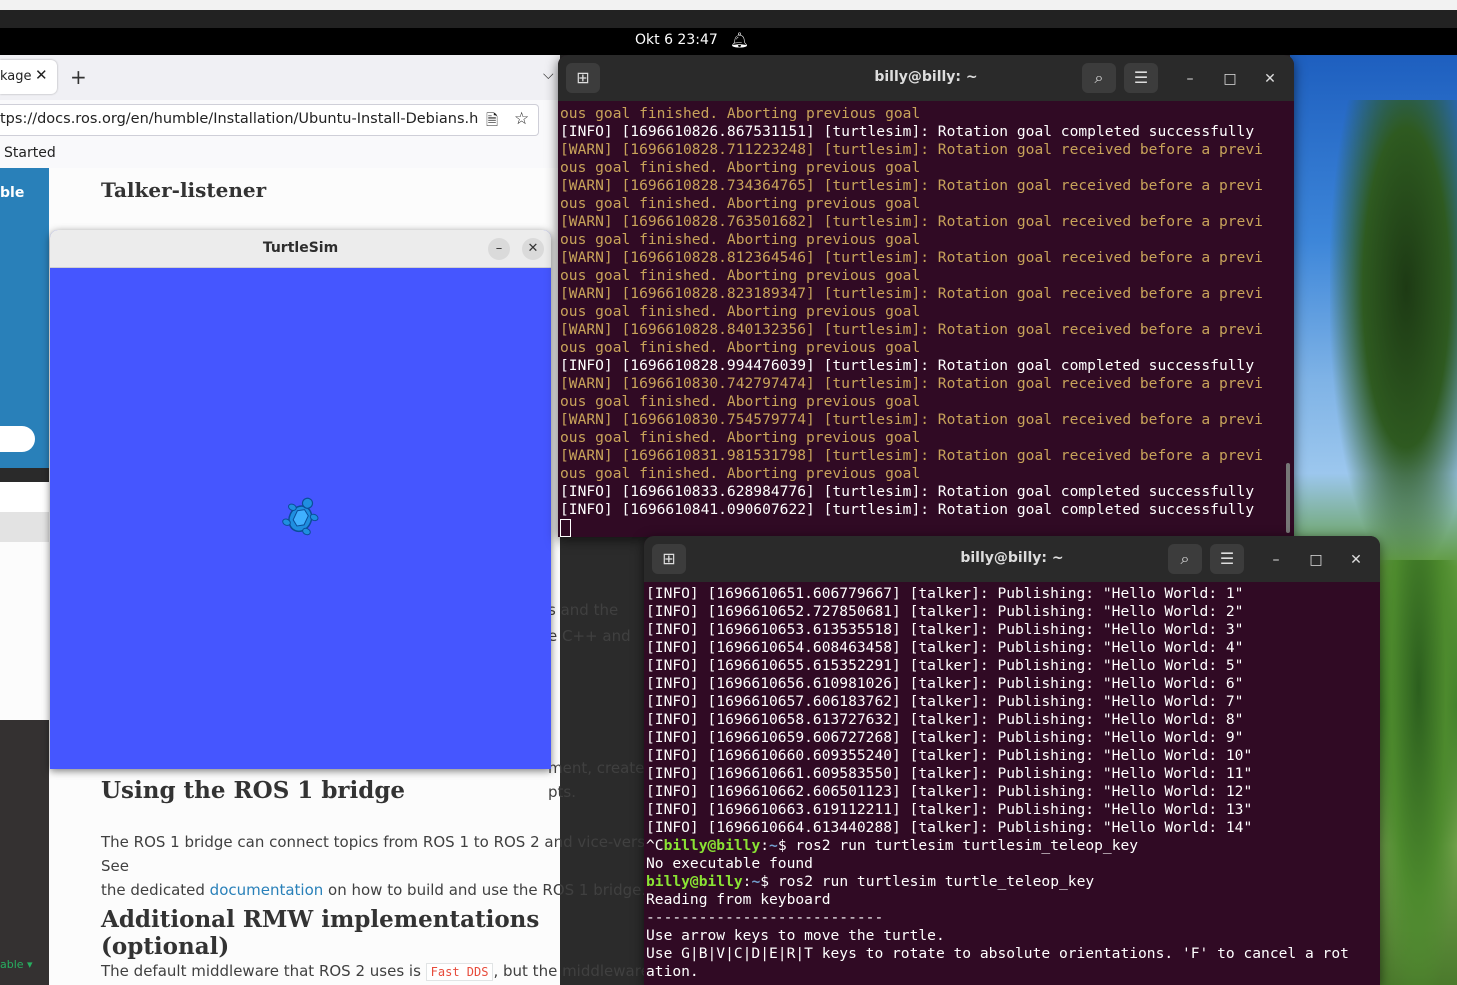 The width and height of the screenshot is (1457, 985). Describe the element at coordinates (492, 122) in the screenshot. I see `reader-view-icon: 🗎` at that location.